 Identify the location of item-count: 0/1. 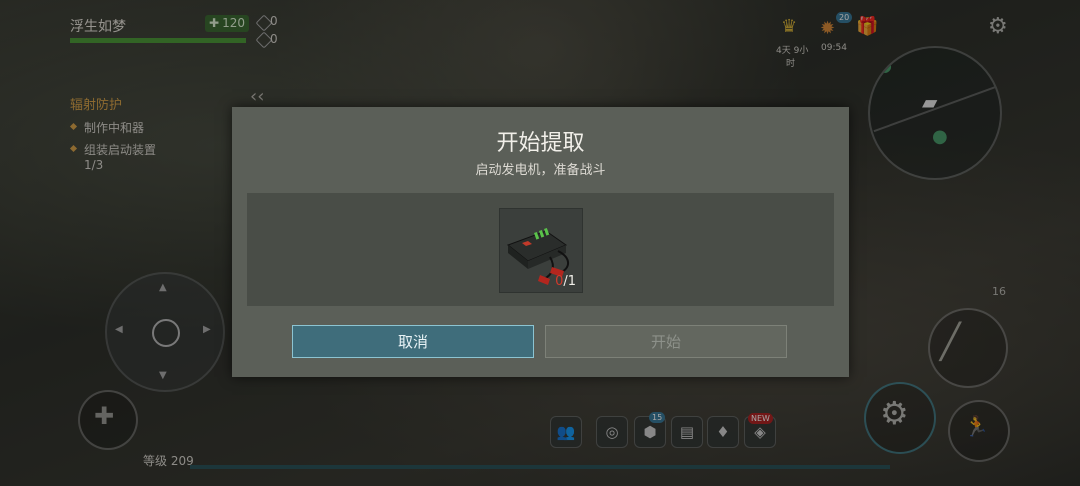
(565, 281).